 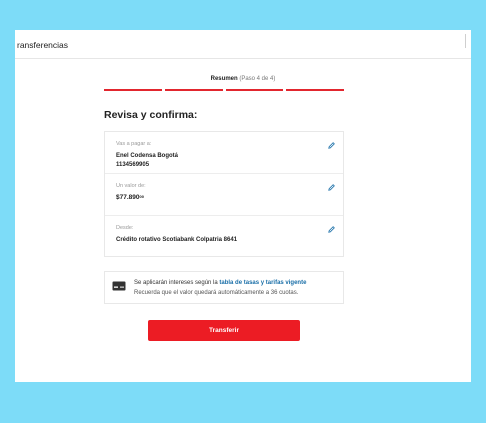 I want to click on step-name: Resumen, so click(x=224, y=79).